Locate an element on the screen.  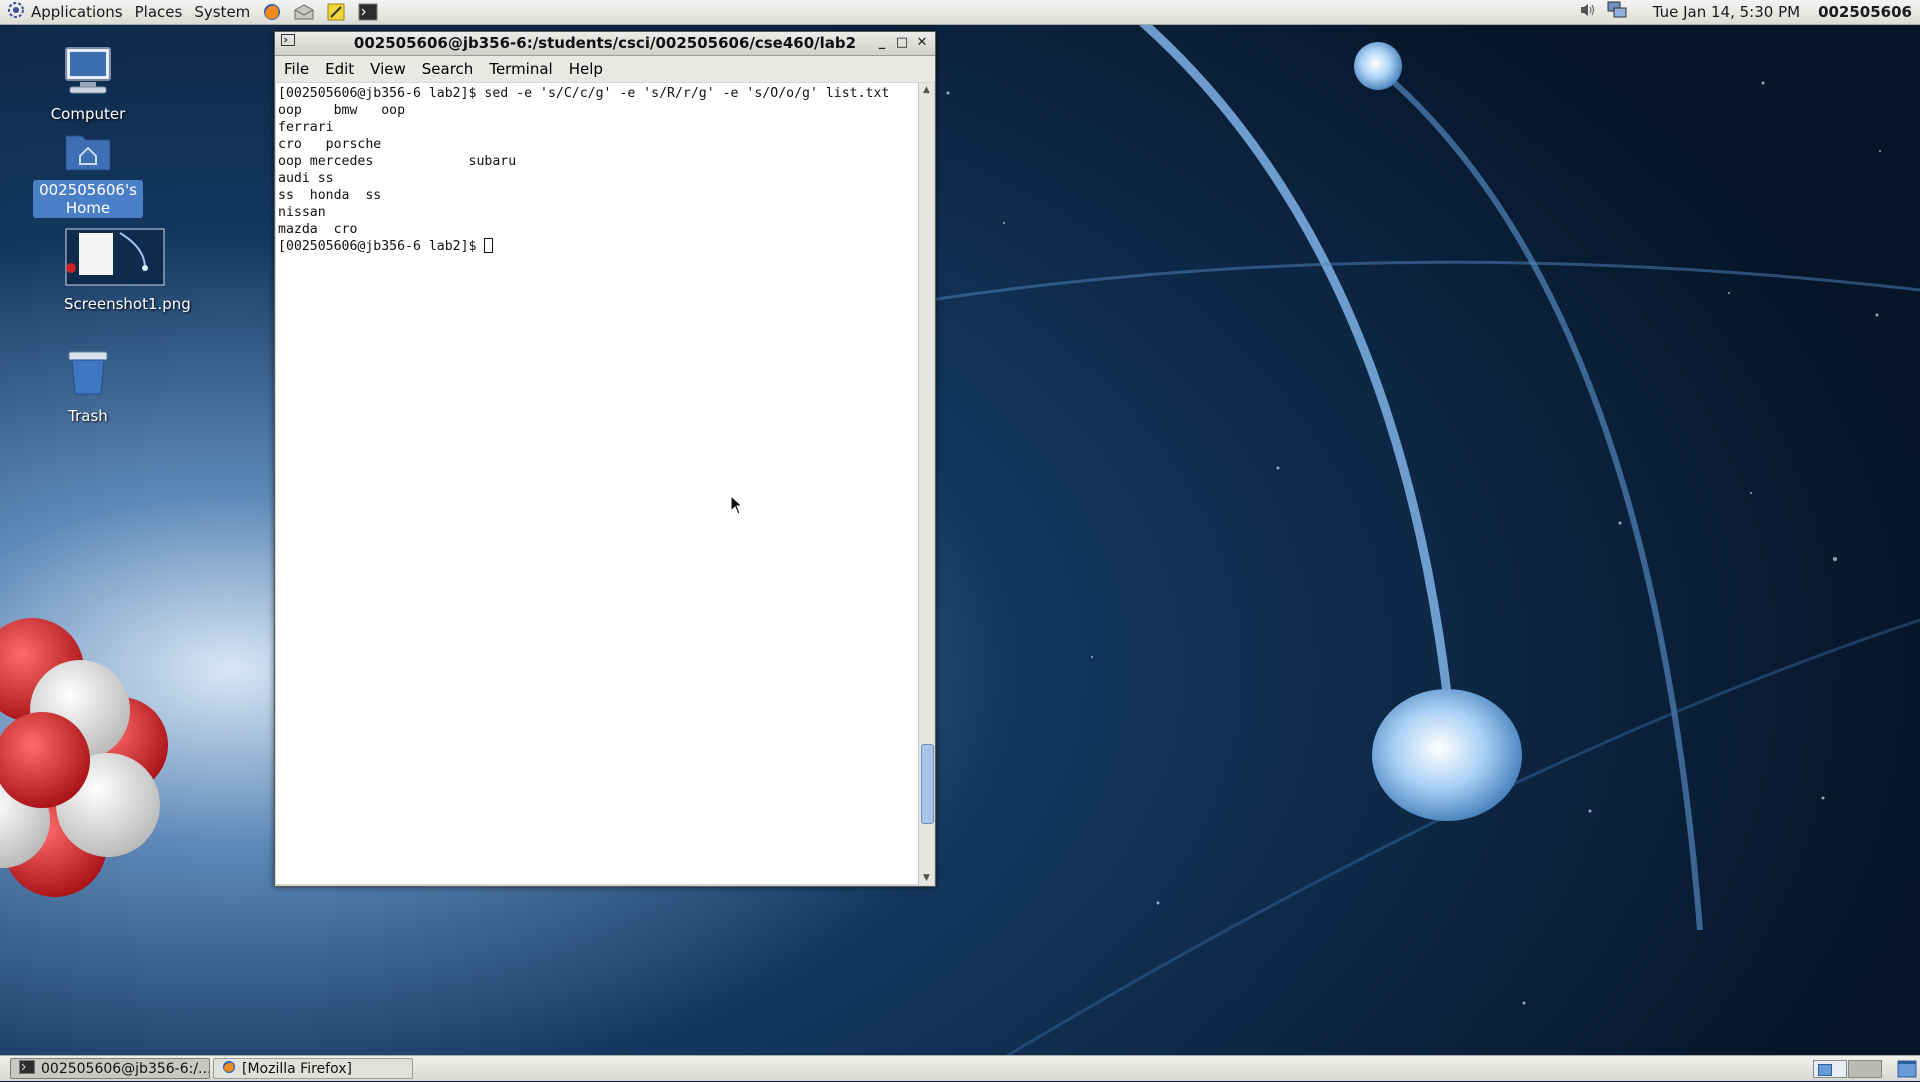
gnome-foot-icon is located at coordinates (16, 12).